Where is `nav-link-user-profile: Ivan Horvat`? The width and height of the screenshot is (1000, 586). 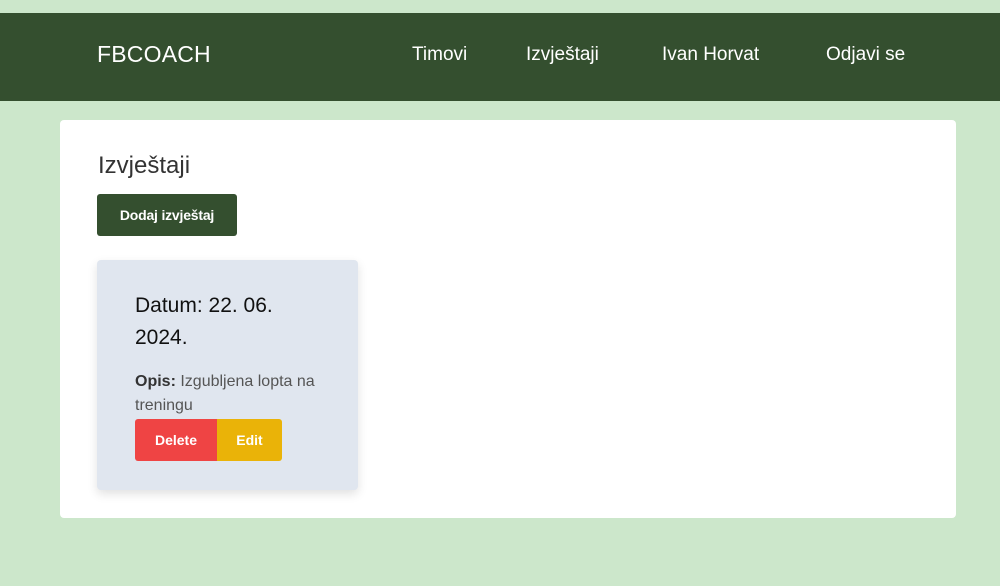 nav-link-user-profile: Ivan Horvat is located at coordinates (710, 55).